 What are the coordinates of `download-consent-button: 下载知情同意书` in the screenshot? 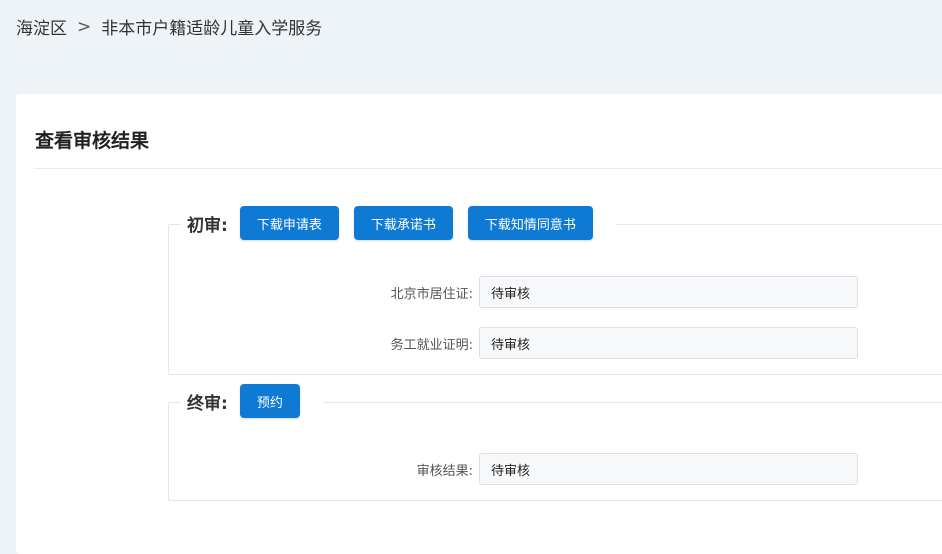 It's located at (530, 223).